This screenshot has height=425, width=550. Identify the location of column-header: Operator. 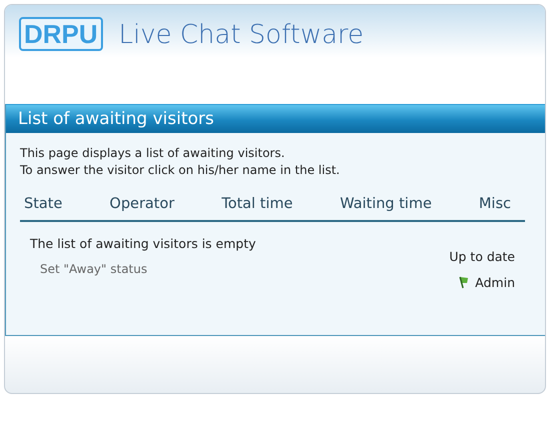
(142, 204).